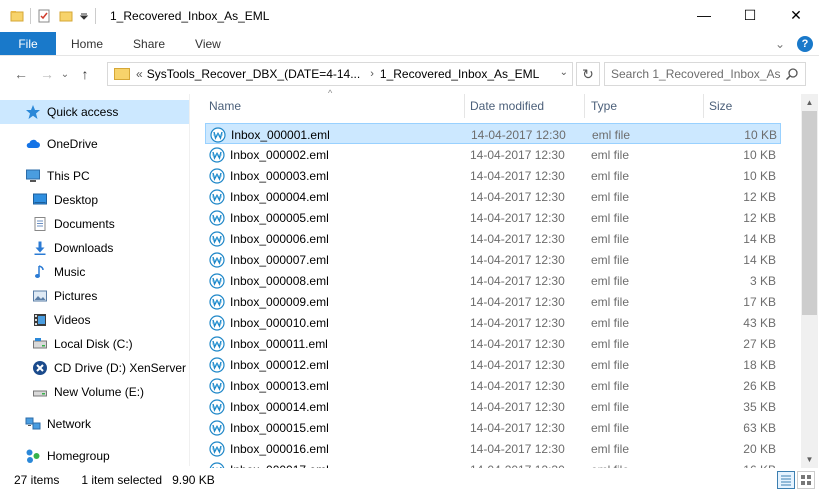 This screenshot has height=492, width=819. I want to click on details-view-button, so click(786, 480).